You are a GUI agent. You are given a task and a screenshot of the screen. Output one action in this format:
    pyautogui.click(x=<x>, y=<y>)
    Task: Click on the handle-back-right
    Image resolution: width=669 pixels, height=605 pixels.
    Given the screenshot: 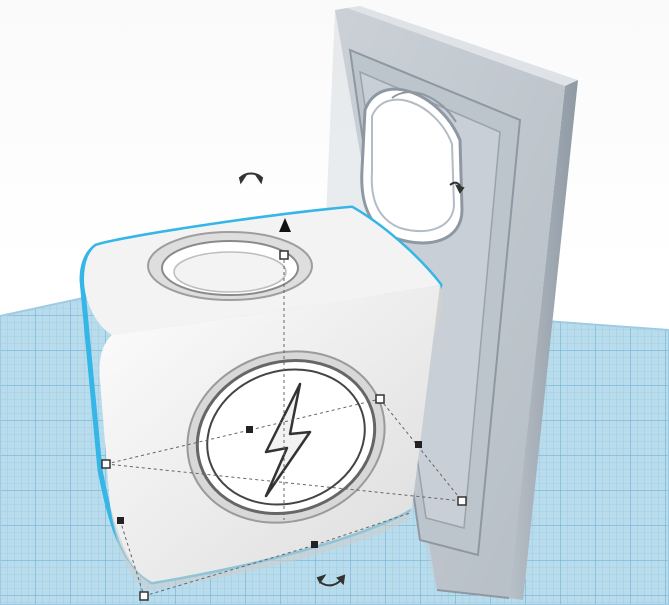 What is the action you would take?
    pyautogui.click(x=380, y=399)
    